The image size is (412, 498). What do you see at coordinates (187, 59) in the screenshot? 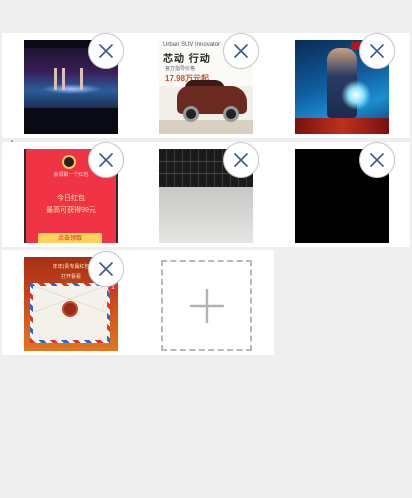
I see `car-ad-title: 芯动 行动` at bounding box center [187, 59].